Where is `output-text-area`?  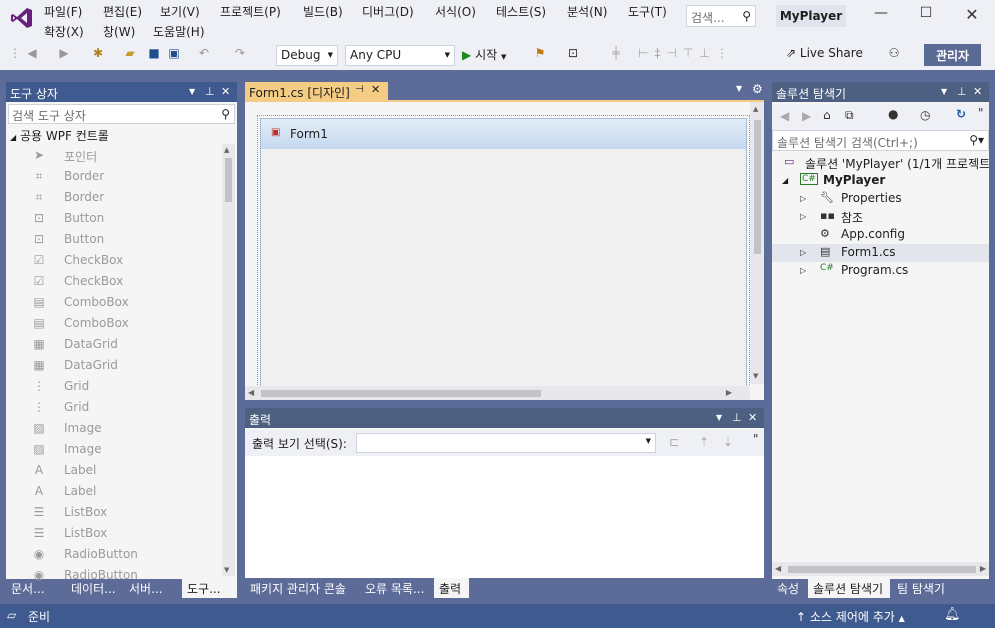
output-text-area is located at coordinates (504, 517).